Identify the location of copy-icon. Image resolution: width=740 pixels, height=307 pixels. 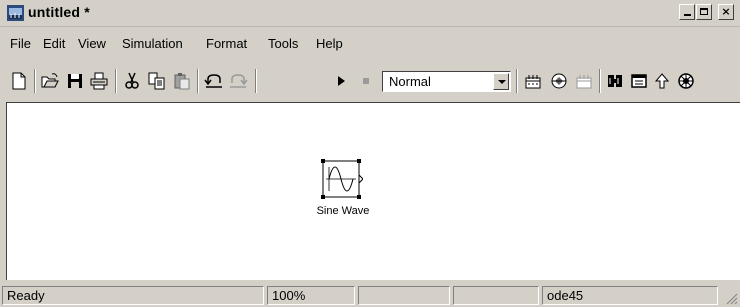
(156, 81).